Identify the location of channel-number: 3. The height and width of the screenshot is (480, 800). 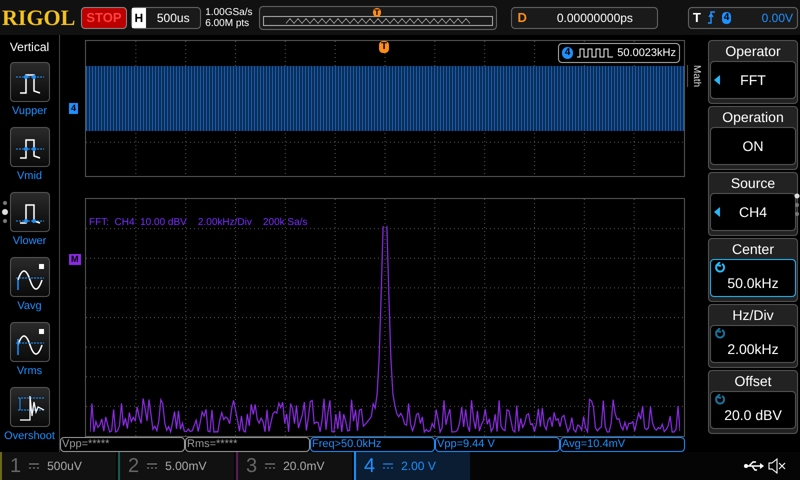
(252, 466).